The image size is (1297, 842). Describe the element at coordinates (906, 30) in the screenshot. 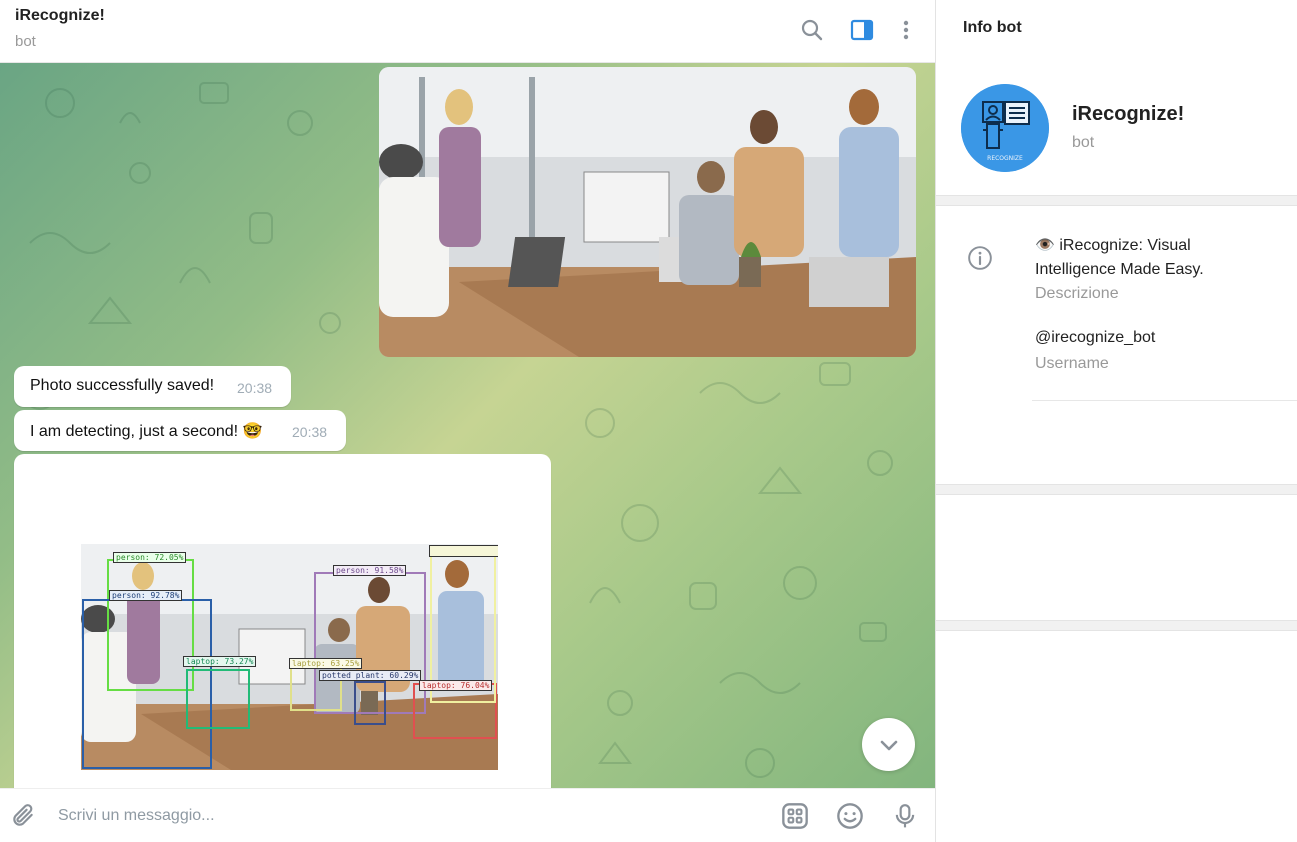

I see `more-vertical-icon` at that location.